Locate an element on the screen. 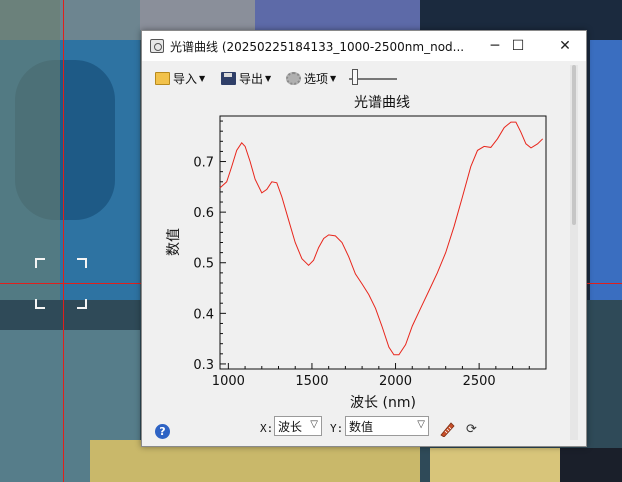 Image resolution: width=622 pixels, height=482 pixels. y-tick-label: 0.6 is located at coordinates (203, 213).